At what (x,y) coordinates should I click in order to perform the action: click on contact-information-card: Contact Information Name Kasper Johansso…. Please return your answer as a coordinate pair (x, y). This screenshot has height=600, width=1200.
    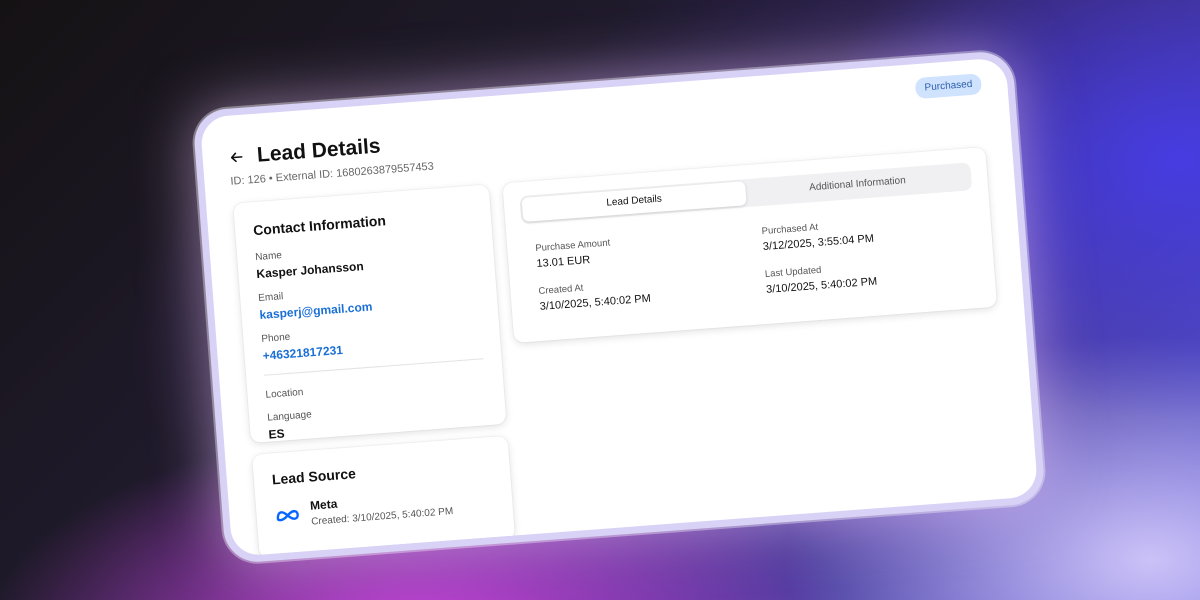
    Looking at the image, I should click on (370, 313).